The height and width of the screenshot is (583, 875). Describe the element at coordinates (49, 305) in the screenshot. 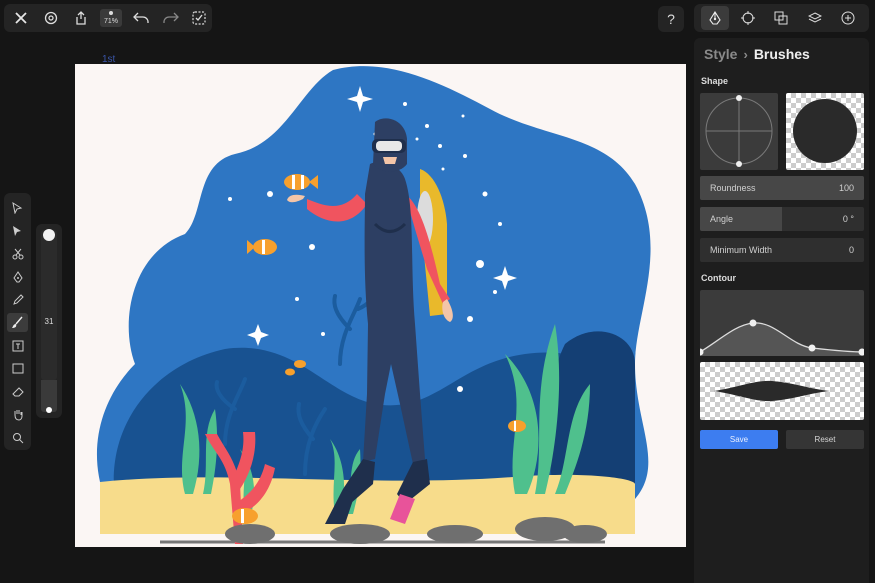

I see `size-track` at that location.